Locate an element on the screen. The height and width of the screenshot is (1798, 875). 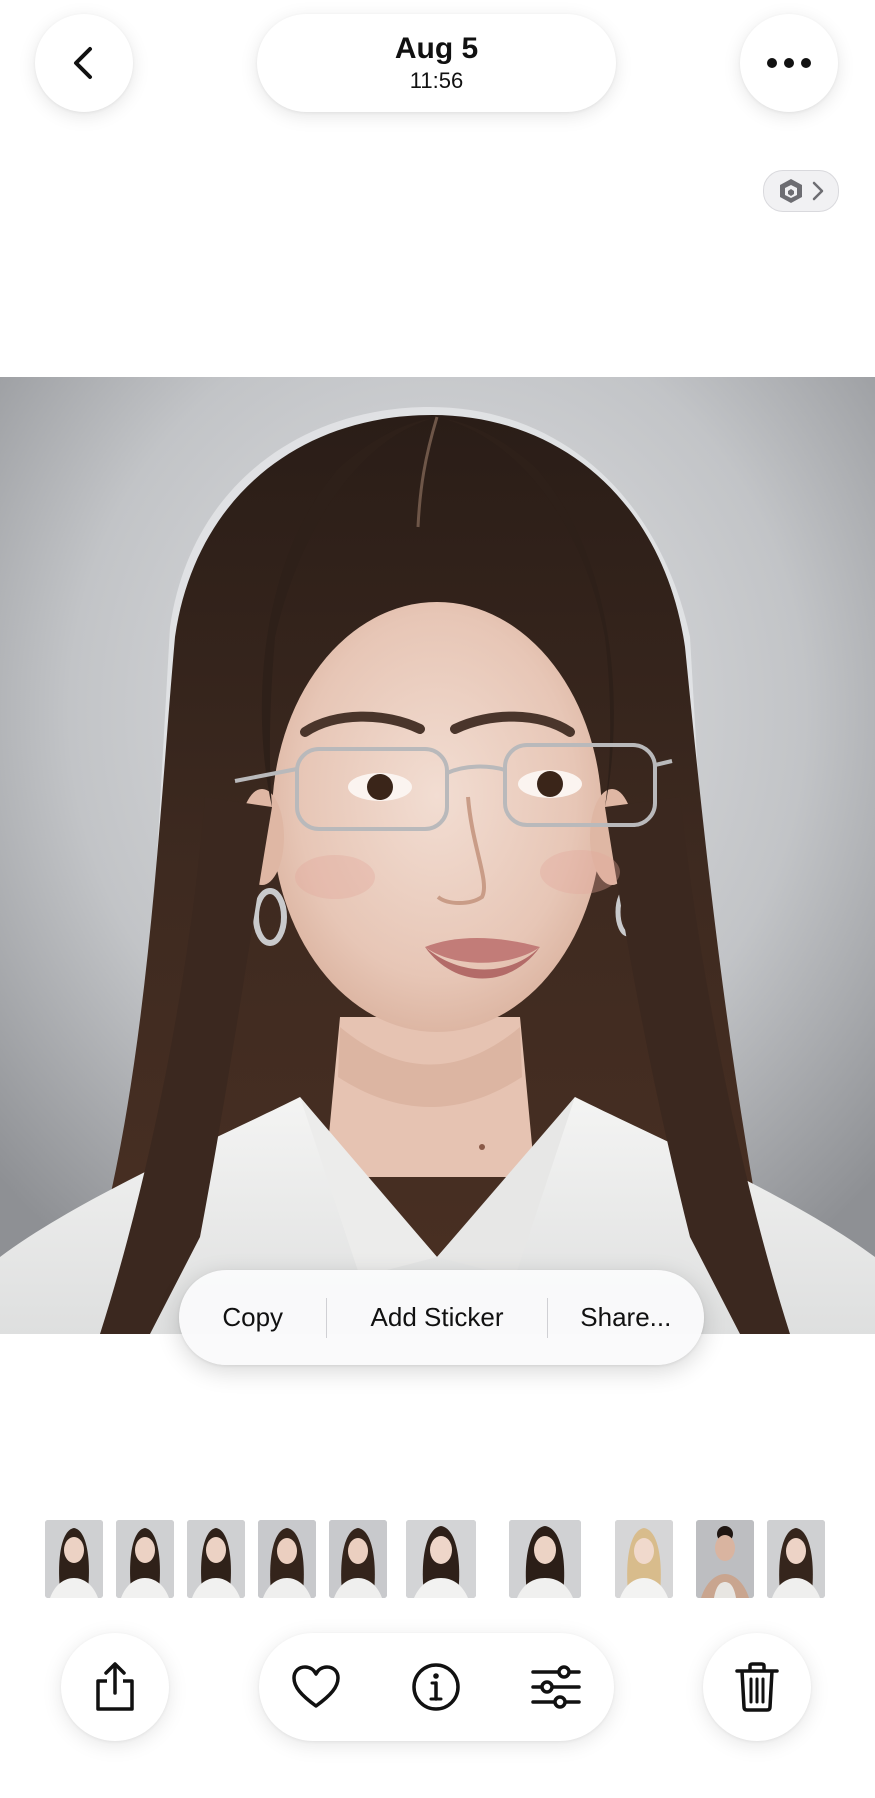
more-button is located at coordinates (789, 63).